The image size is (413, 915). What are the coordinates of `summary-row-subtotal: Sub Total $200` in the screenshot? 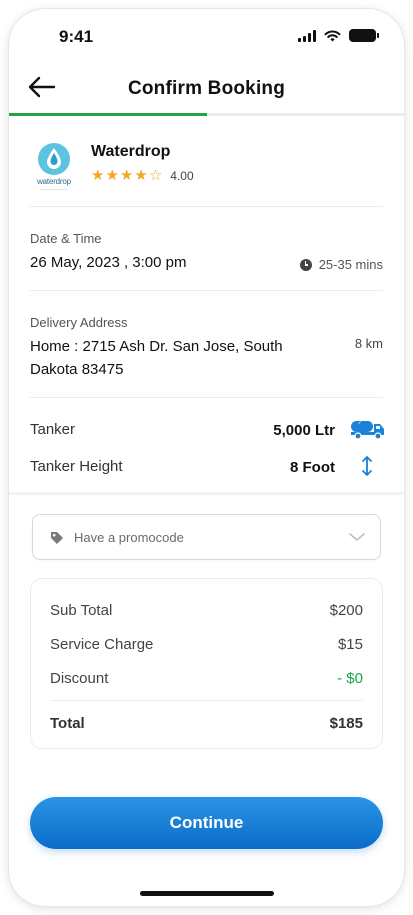 It's located at (206, 610).